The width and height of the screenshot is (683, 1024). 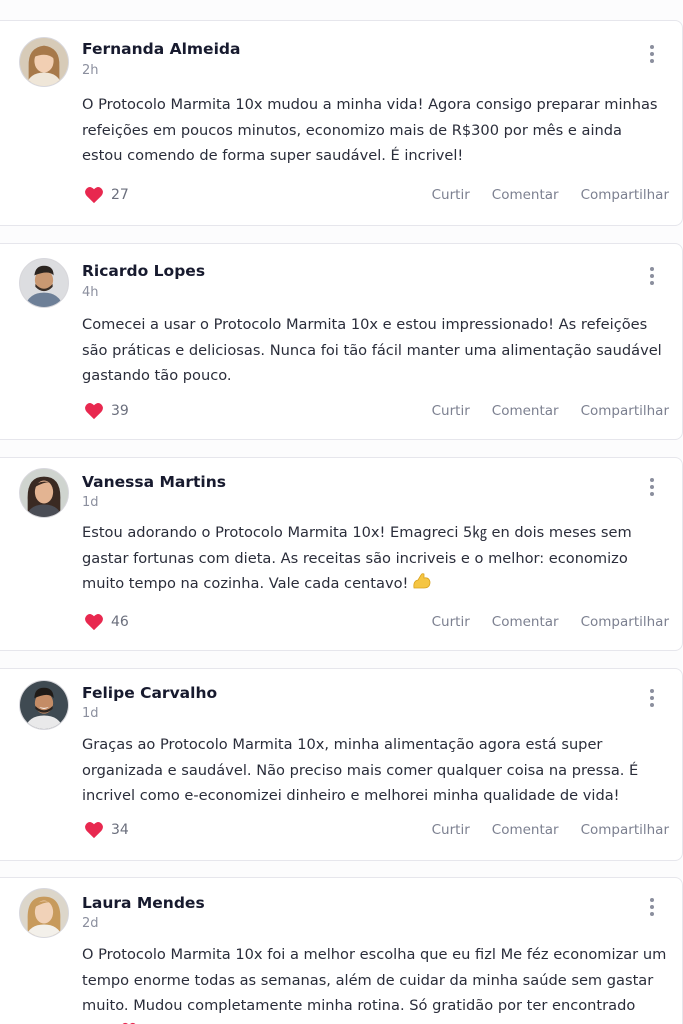 I want to click on author-name: Ricardo Lopes, so click(x=143, y=271).